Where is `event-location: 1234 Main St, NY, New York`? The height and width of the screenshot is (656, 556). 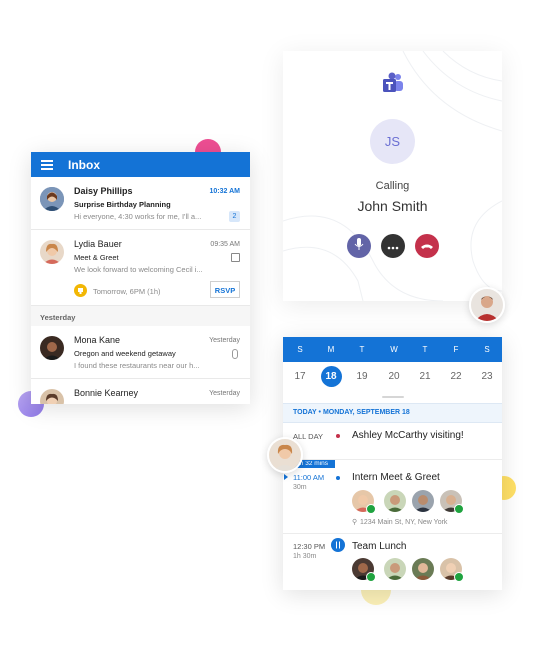
event-location: 1234 Main St, NY, New York is located at coordinates (404, 522).